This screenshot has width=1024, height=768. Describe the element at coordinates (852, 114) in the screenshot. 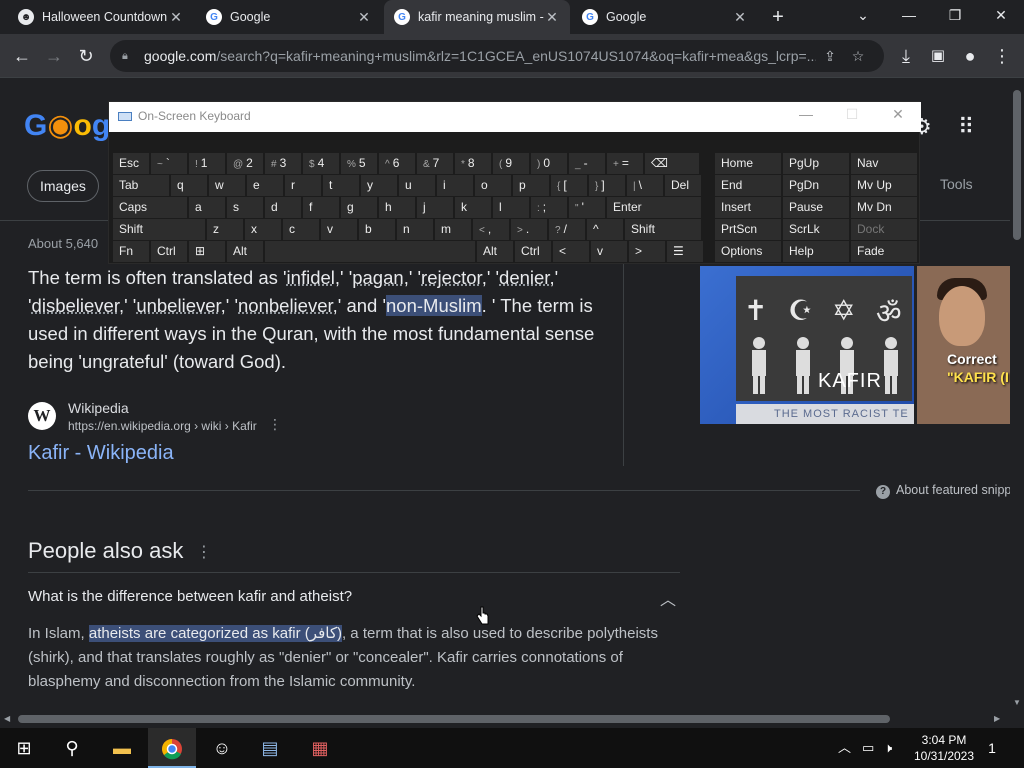

I see `maximize-icon: ☐` at that location.